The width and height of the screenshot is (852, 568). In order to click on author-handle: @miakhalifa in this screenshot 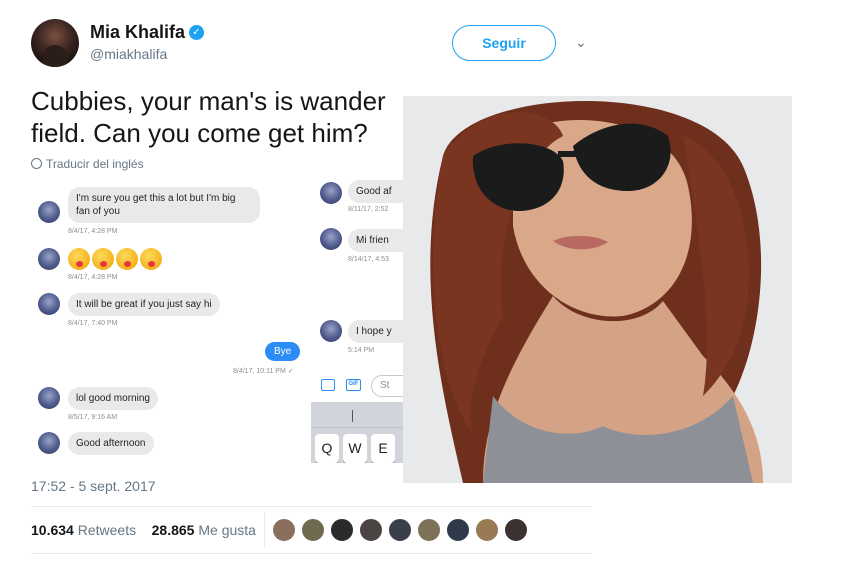, I will do `click(128, 54)`.